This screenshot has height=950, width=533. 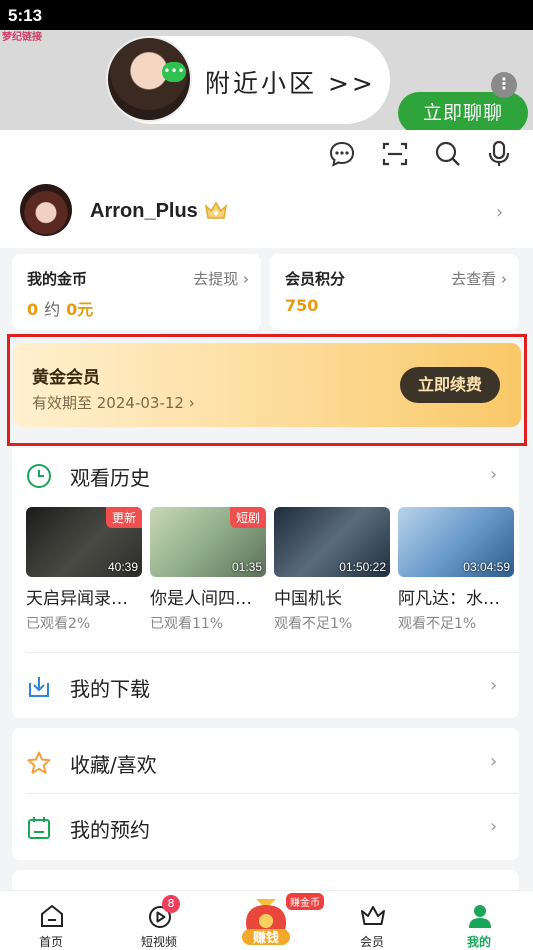 I want to click on renew-button: 立即续费, so click(x=450, y=385).